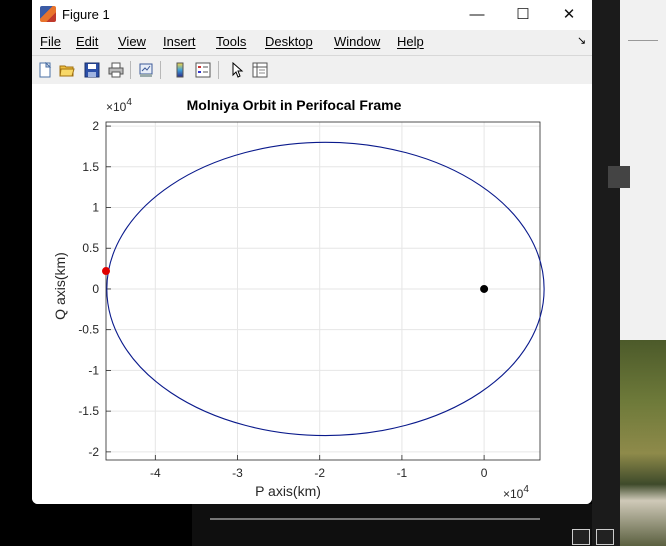 The image size is (666, 546). Describe the element at coordinates (93, 452) in the screenshot. I see `y-tick-label: -2` at that location.